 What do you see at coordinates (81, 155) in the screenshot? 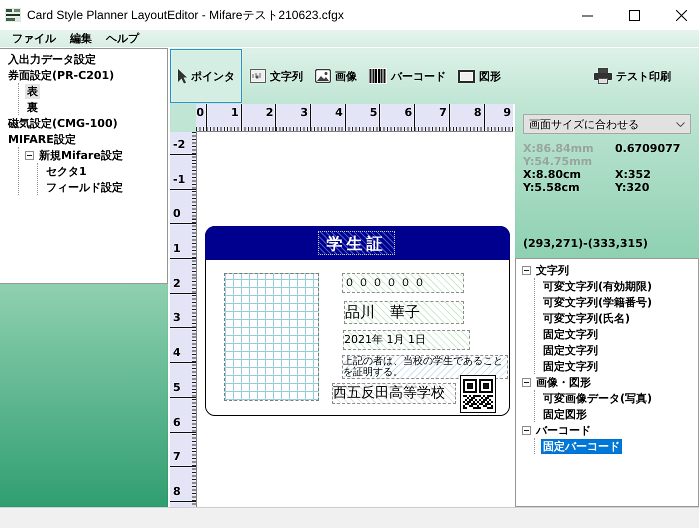
I see `tree-item: 新規Mifare設定` at bounding box center [81, 155].